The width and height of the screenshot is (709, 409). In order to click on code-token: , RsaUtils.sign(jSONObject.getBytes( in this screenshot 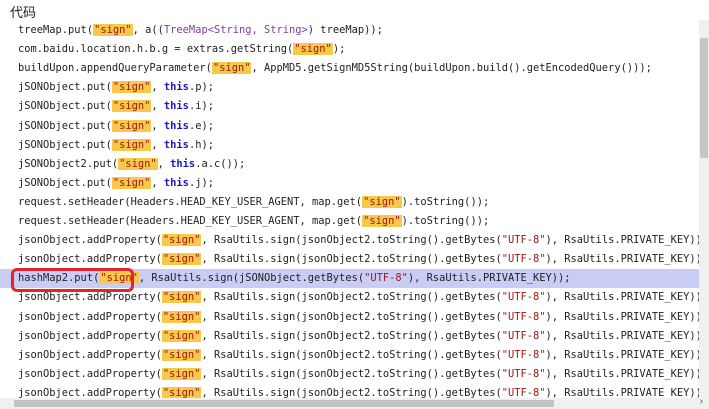, I will do `click(251, 278)`.